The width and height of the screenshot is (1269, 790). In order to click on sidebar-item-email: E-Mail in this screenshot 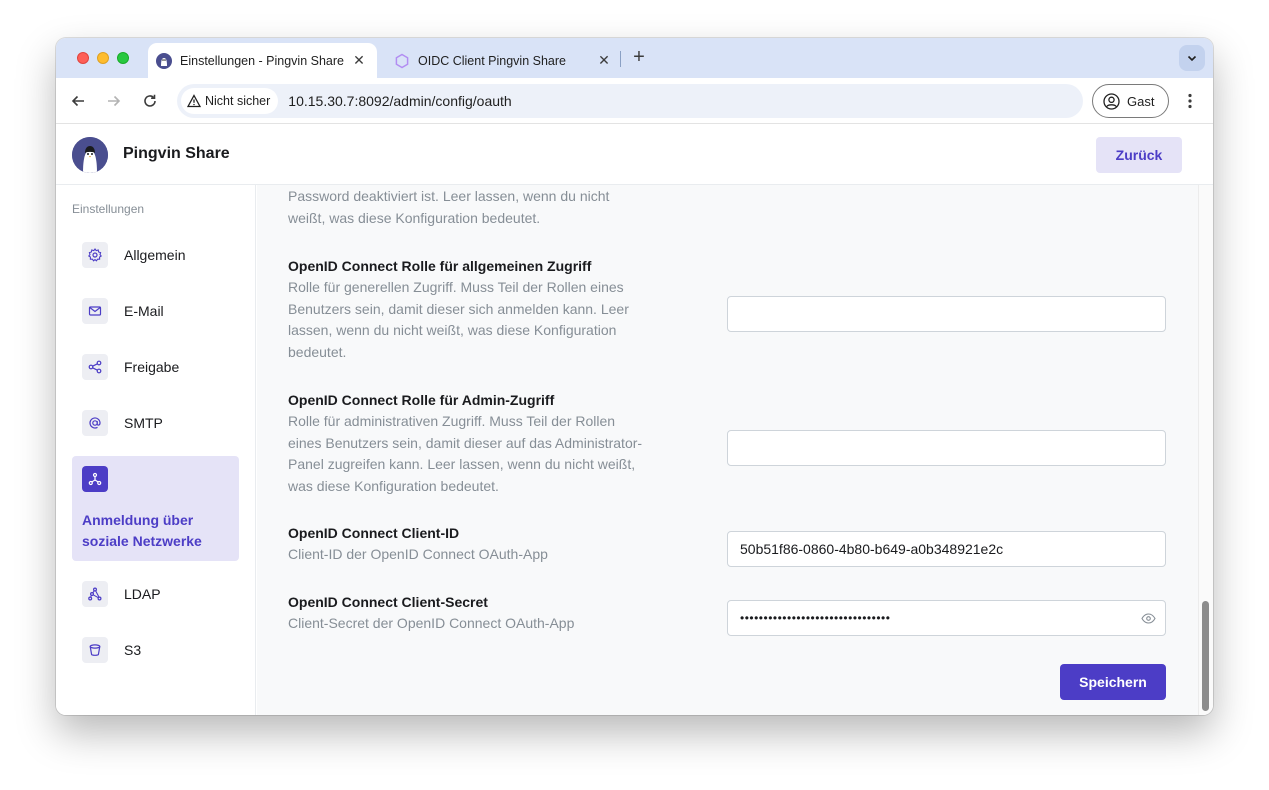, I will do `click(155, 311)`.